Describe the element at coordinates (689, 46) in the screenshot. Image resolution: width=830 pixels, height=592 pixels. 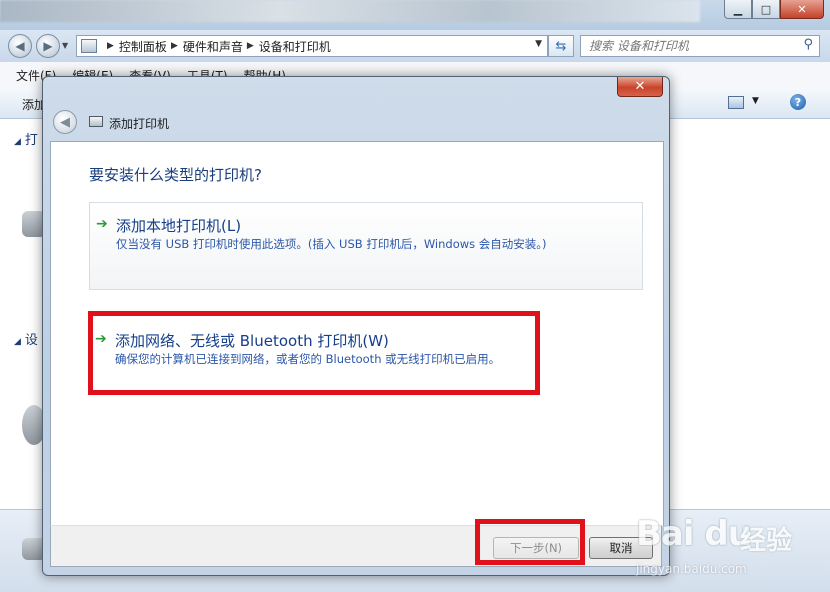
I see `search-input` at that location.